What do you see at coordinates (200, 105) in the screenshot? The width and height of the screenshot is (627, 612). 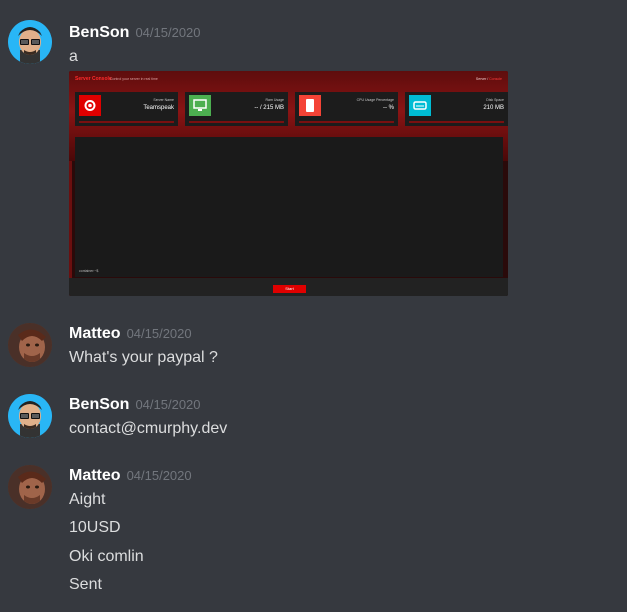 I see `monitor-icon` at bounding box center [200, 105].